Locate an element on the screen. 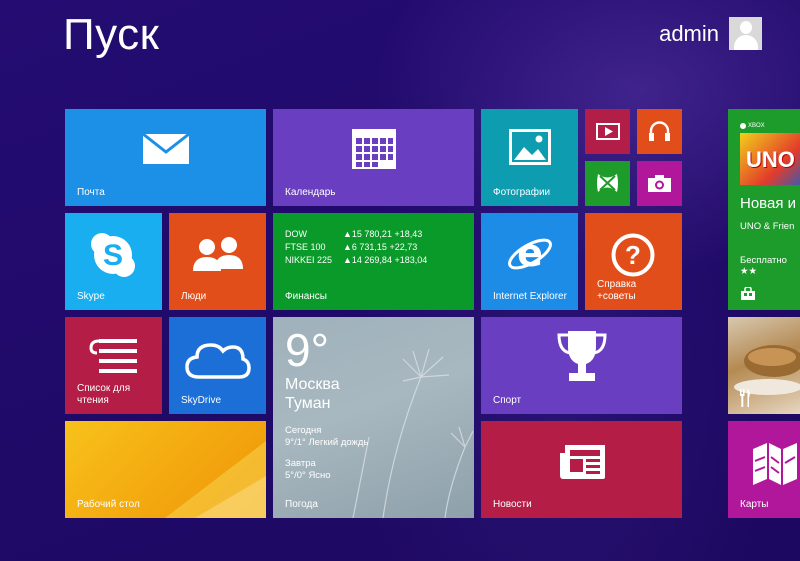 The width and height of the screenshot is (800, 561). fork-knife-icon is located at coordinates (745, 398).